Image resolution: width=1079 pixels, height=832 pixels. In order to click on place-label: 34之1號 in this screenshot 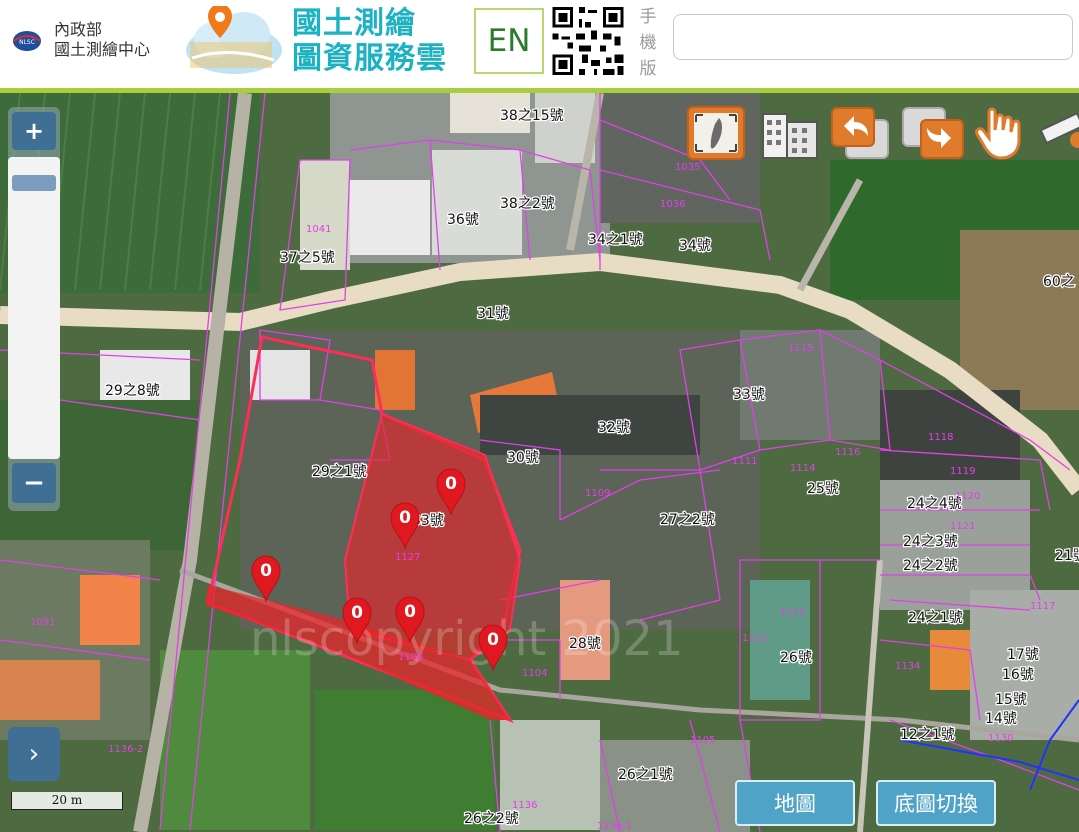, I will do `click(615, 240)`.